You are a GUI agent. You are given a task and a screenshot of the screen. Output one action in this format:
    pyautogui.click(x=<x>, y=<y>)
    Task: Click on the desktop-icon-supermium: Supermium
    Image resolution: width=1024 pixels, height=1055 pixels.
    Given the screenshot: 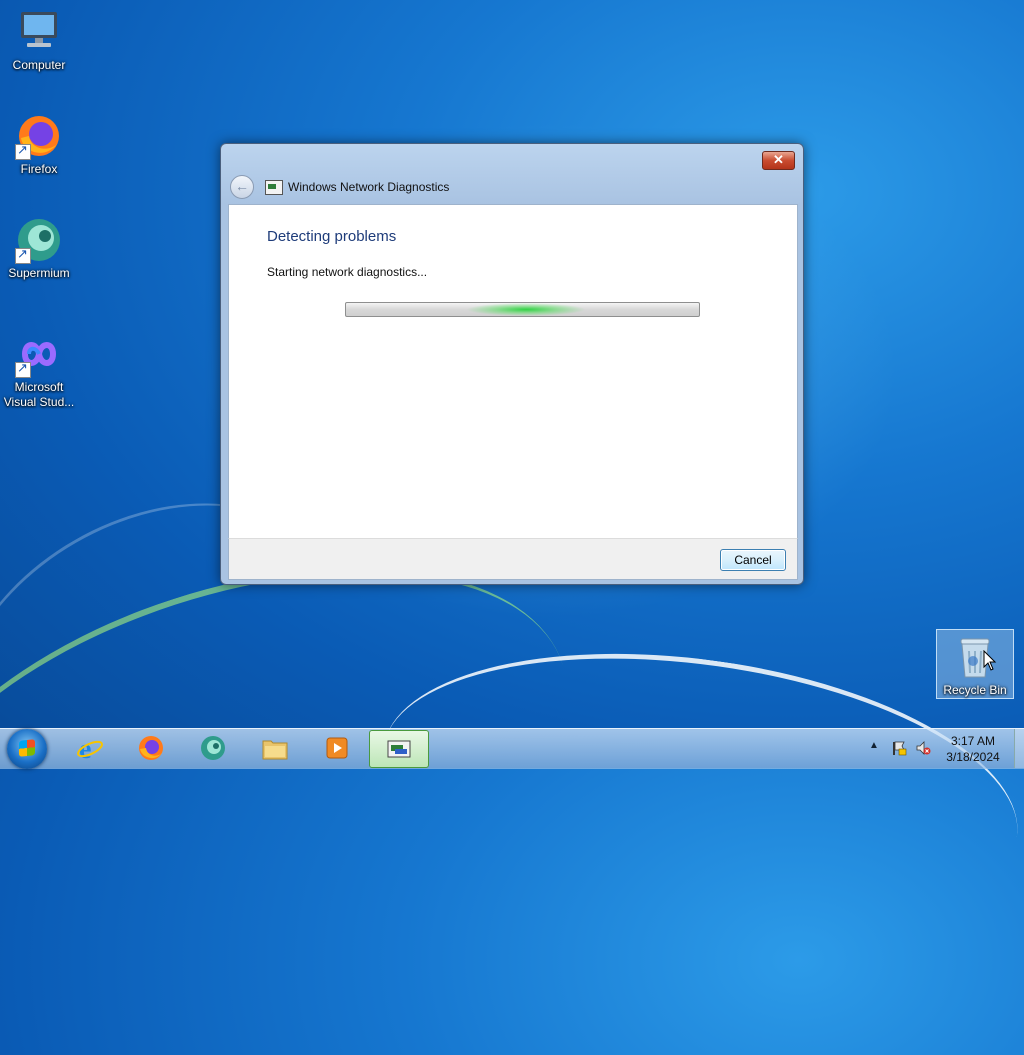 What is the action you would take?
    pyautogui.click(x=39, y=248)
    